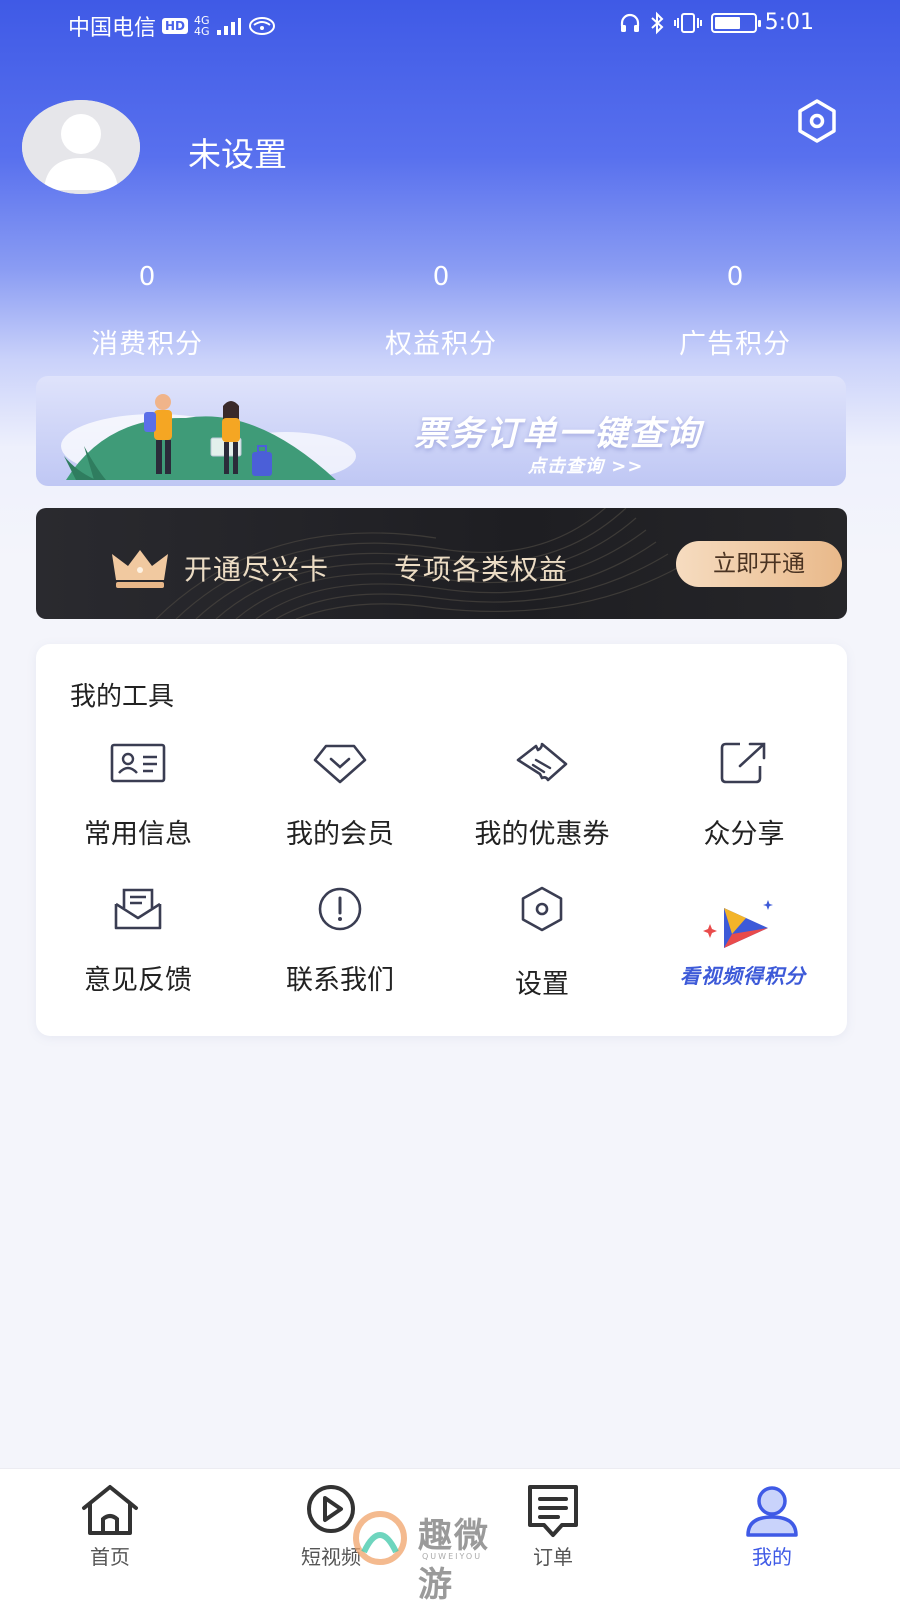 This screenshot has width=900, height=1600. What do you see at coordinates (148, 311) in the screenshot?
I see `stat-consumption-points: 0 消费积分` at bounding box center [148, 311].